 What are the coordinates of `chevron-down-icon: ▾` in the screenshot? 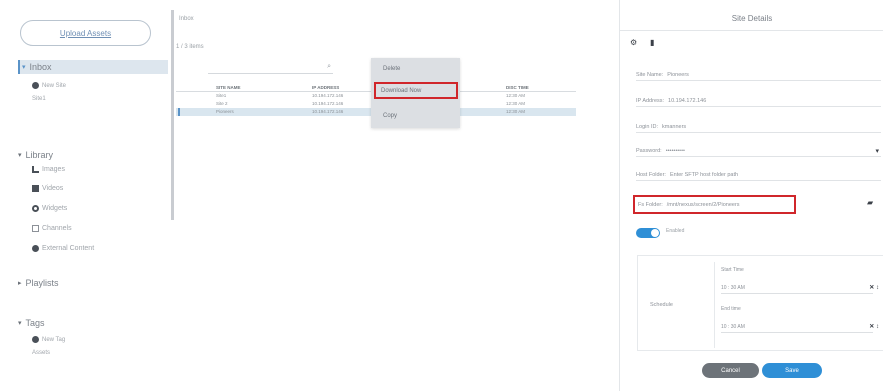 It's located at (877, 151).